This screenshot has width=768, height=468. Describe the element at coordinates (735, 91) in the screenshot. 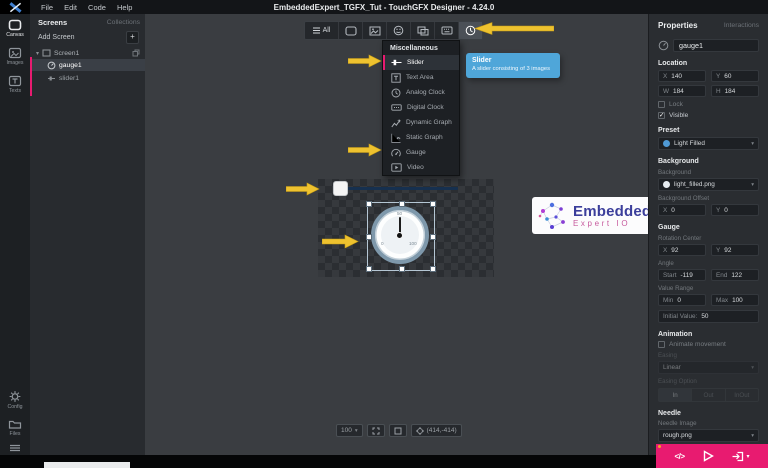

I see `h-field: H 184` at that location.